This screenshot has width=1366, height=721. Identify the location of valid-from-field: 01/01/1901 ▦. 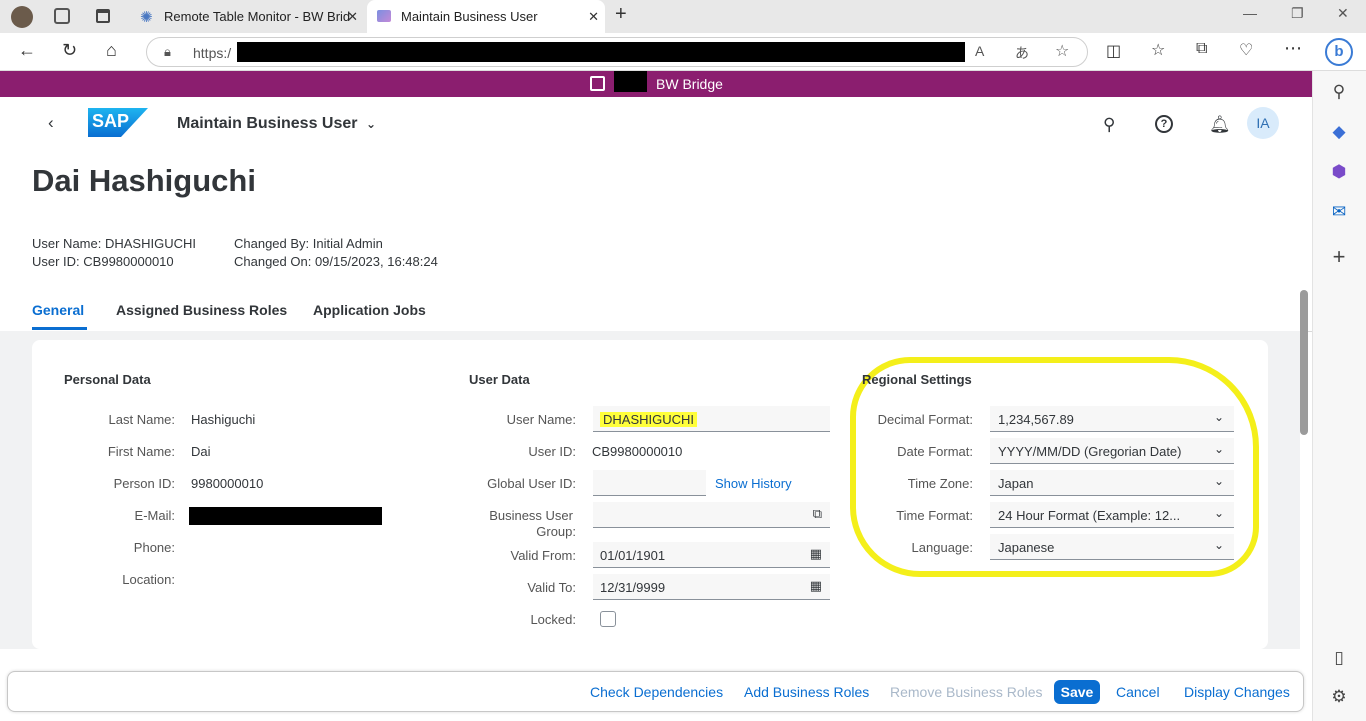
(711, 555).